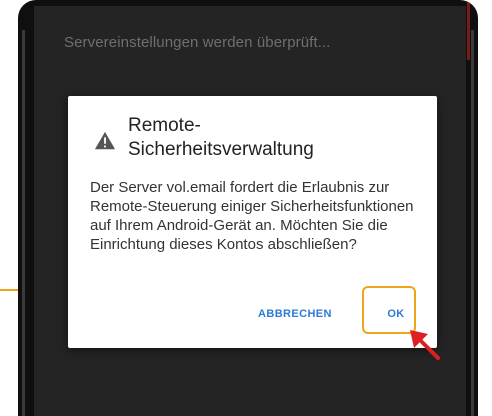  I want to click on phone-red-edge, so click(468, 30).